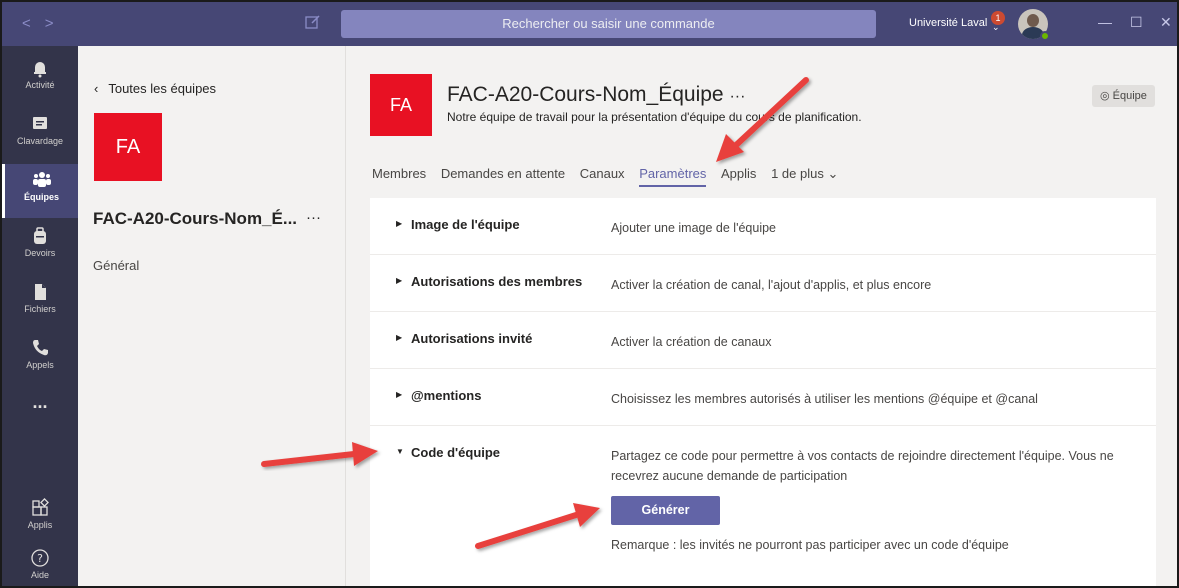 The width and height of the screenshot is (1179, 588). Describe the element at coordinates (40, 235) in the screenshot. I see `backpack-icon` at that location.